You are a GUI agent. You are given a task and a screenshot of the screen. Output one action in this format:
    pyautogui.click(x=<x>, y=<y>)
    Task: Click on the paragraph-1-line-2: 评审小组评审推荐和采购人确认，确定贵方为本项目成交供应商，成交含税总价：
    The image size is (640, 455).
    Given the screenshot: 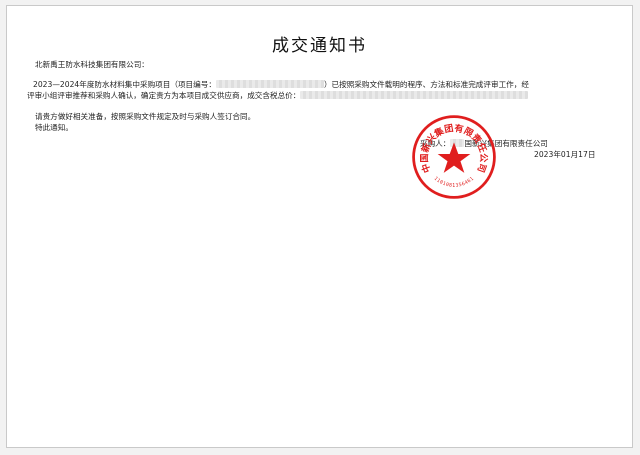 What is the action you would take?
    pyautogui.click(x=277, y=96)
    